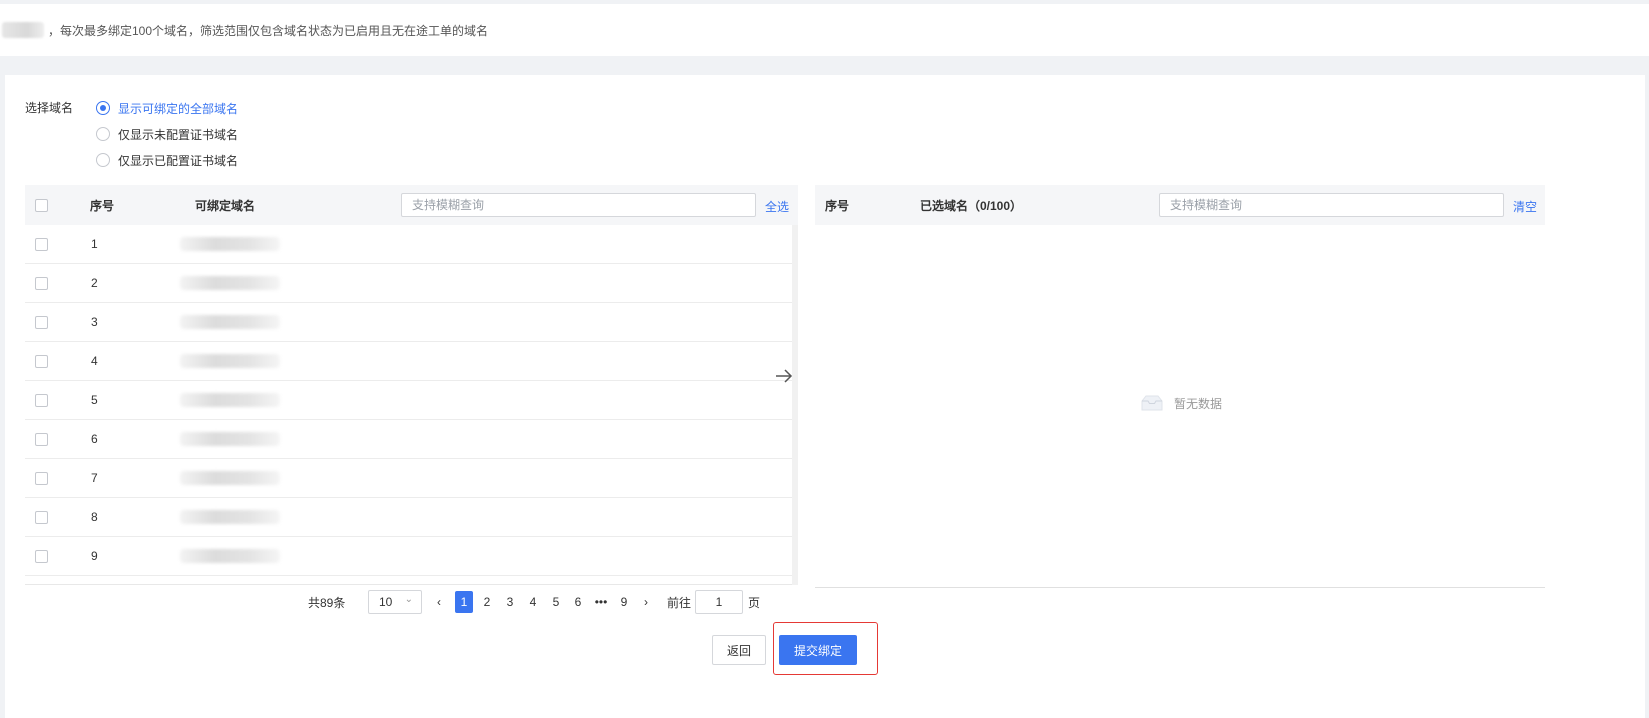 This screenshot has width=1649, height=718. I want to click on more-pages-icon: •••, so click(601, 602).